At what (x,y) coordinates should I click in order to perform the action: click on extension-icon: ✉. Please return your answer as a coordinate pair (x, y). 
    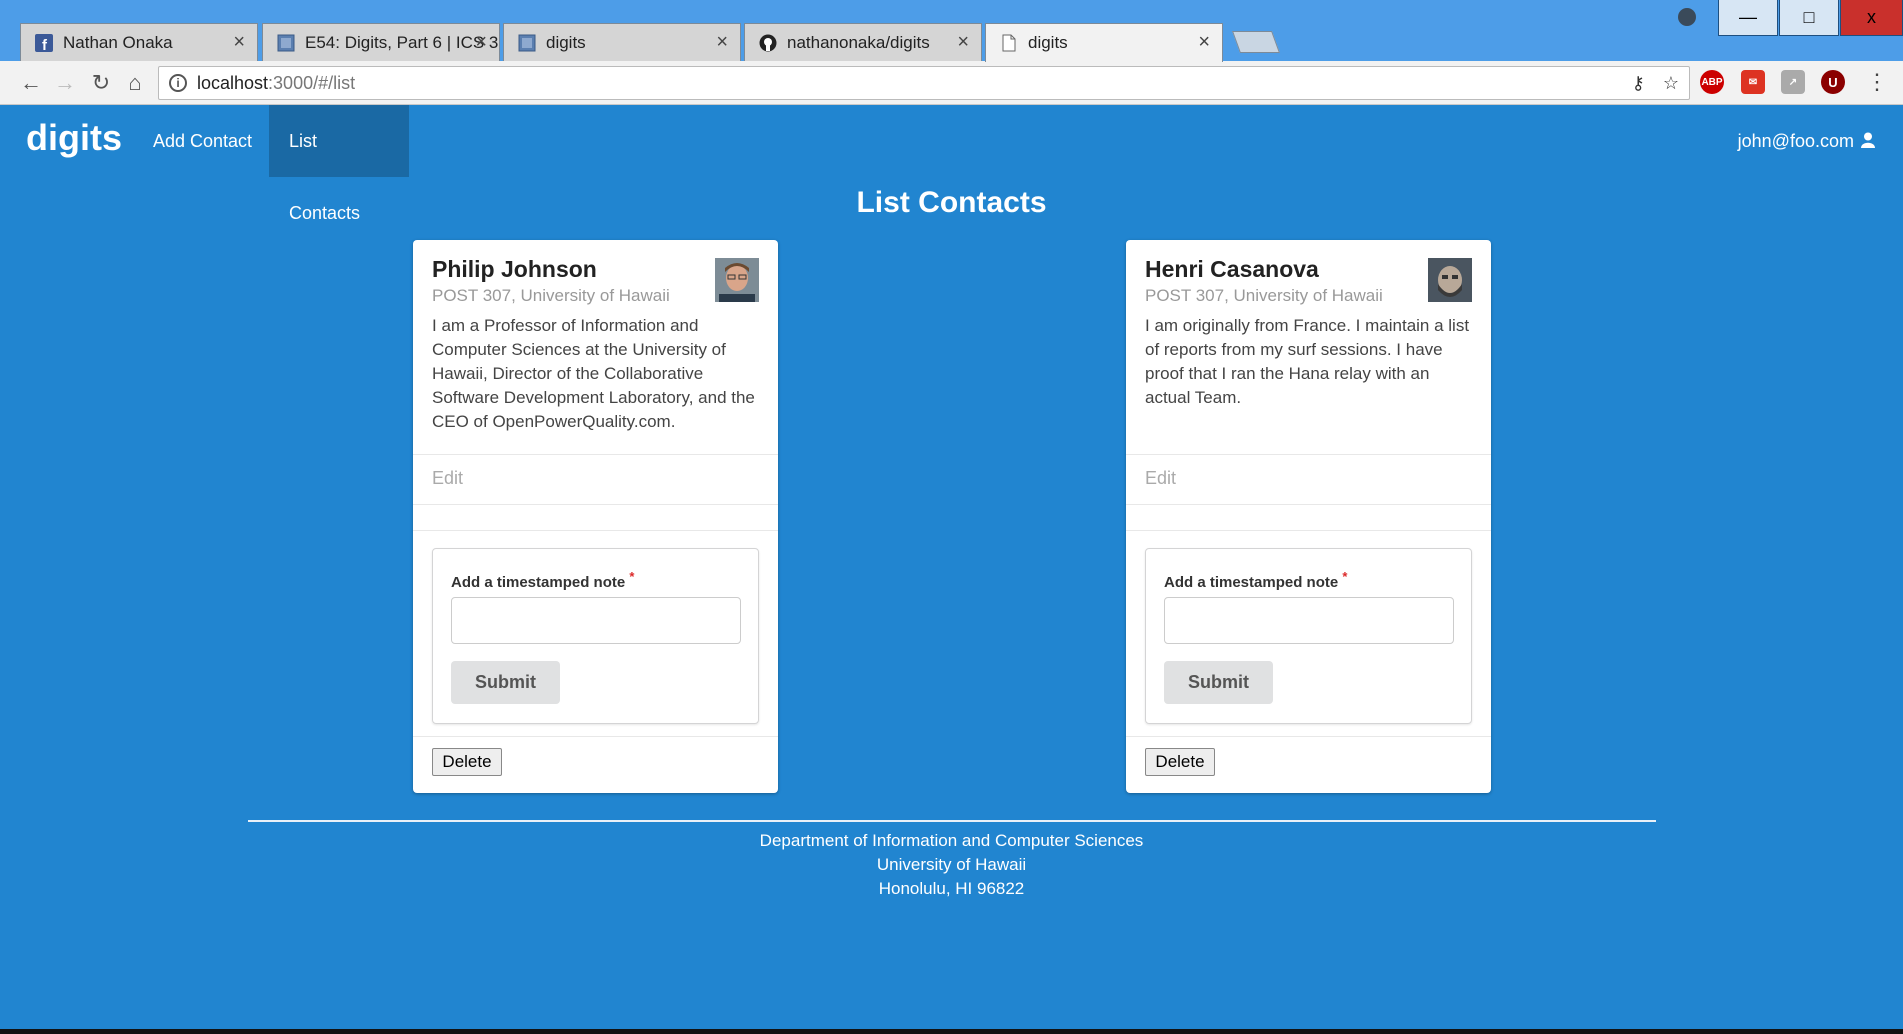
    Looking at the image, I should click on (1753, 82).